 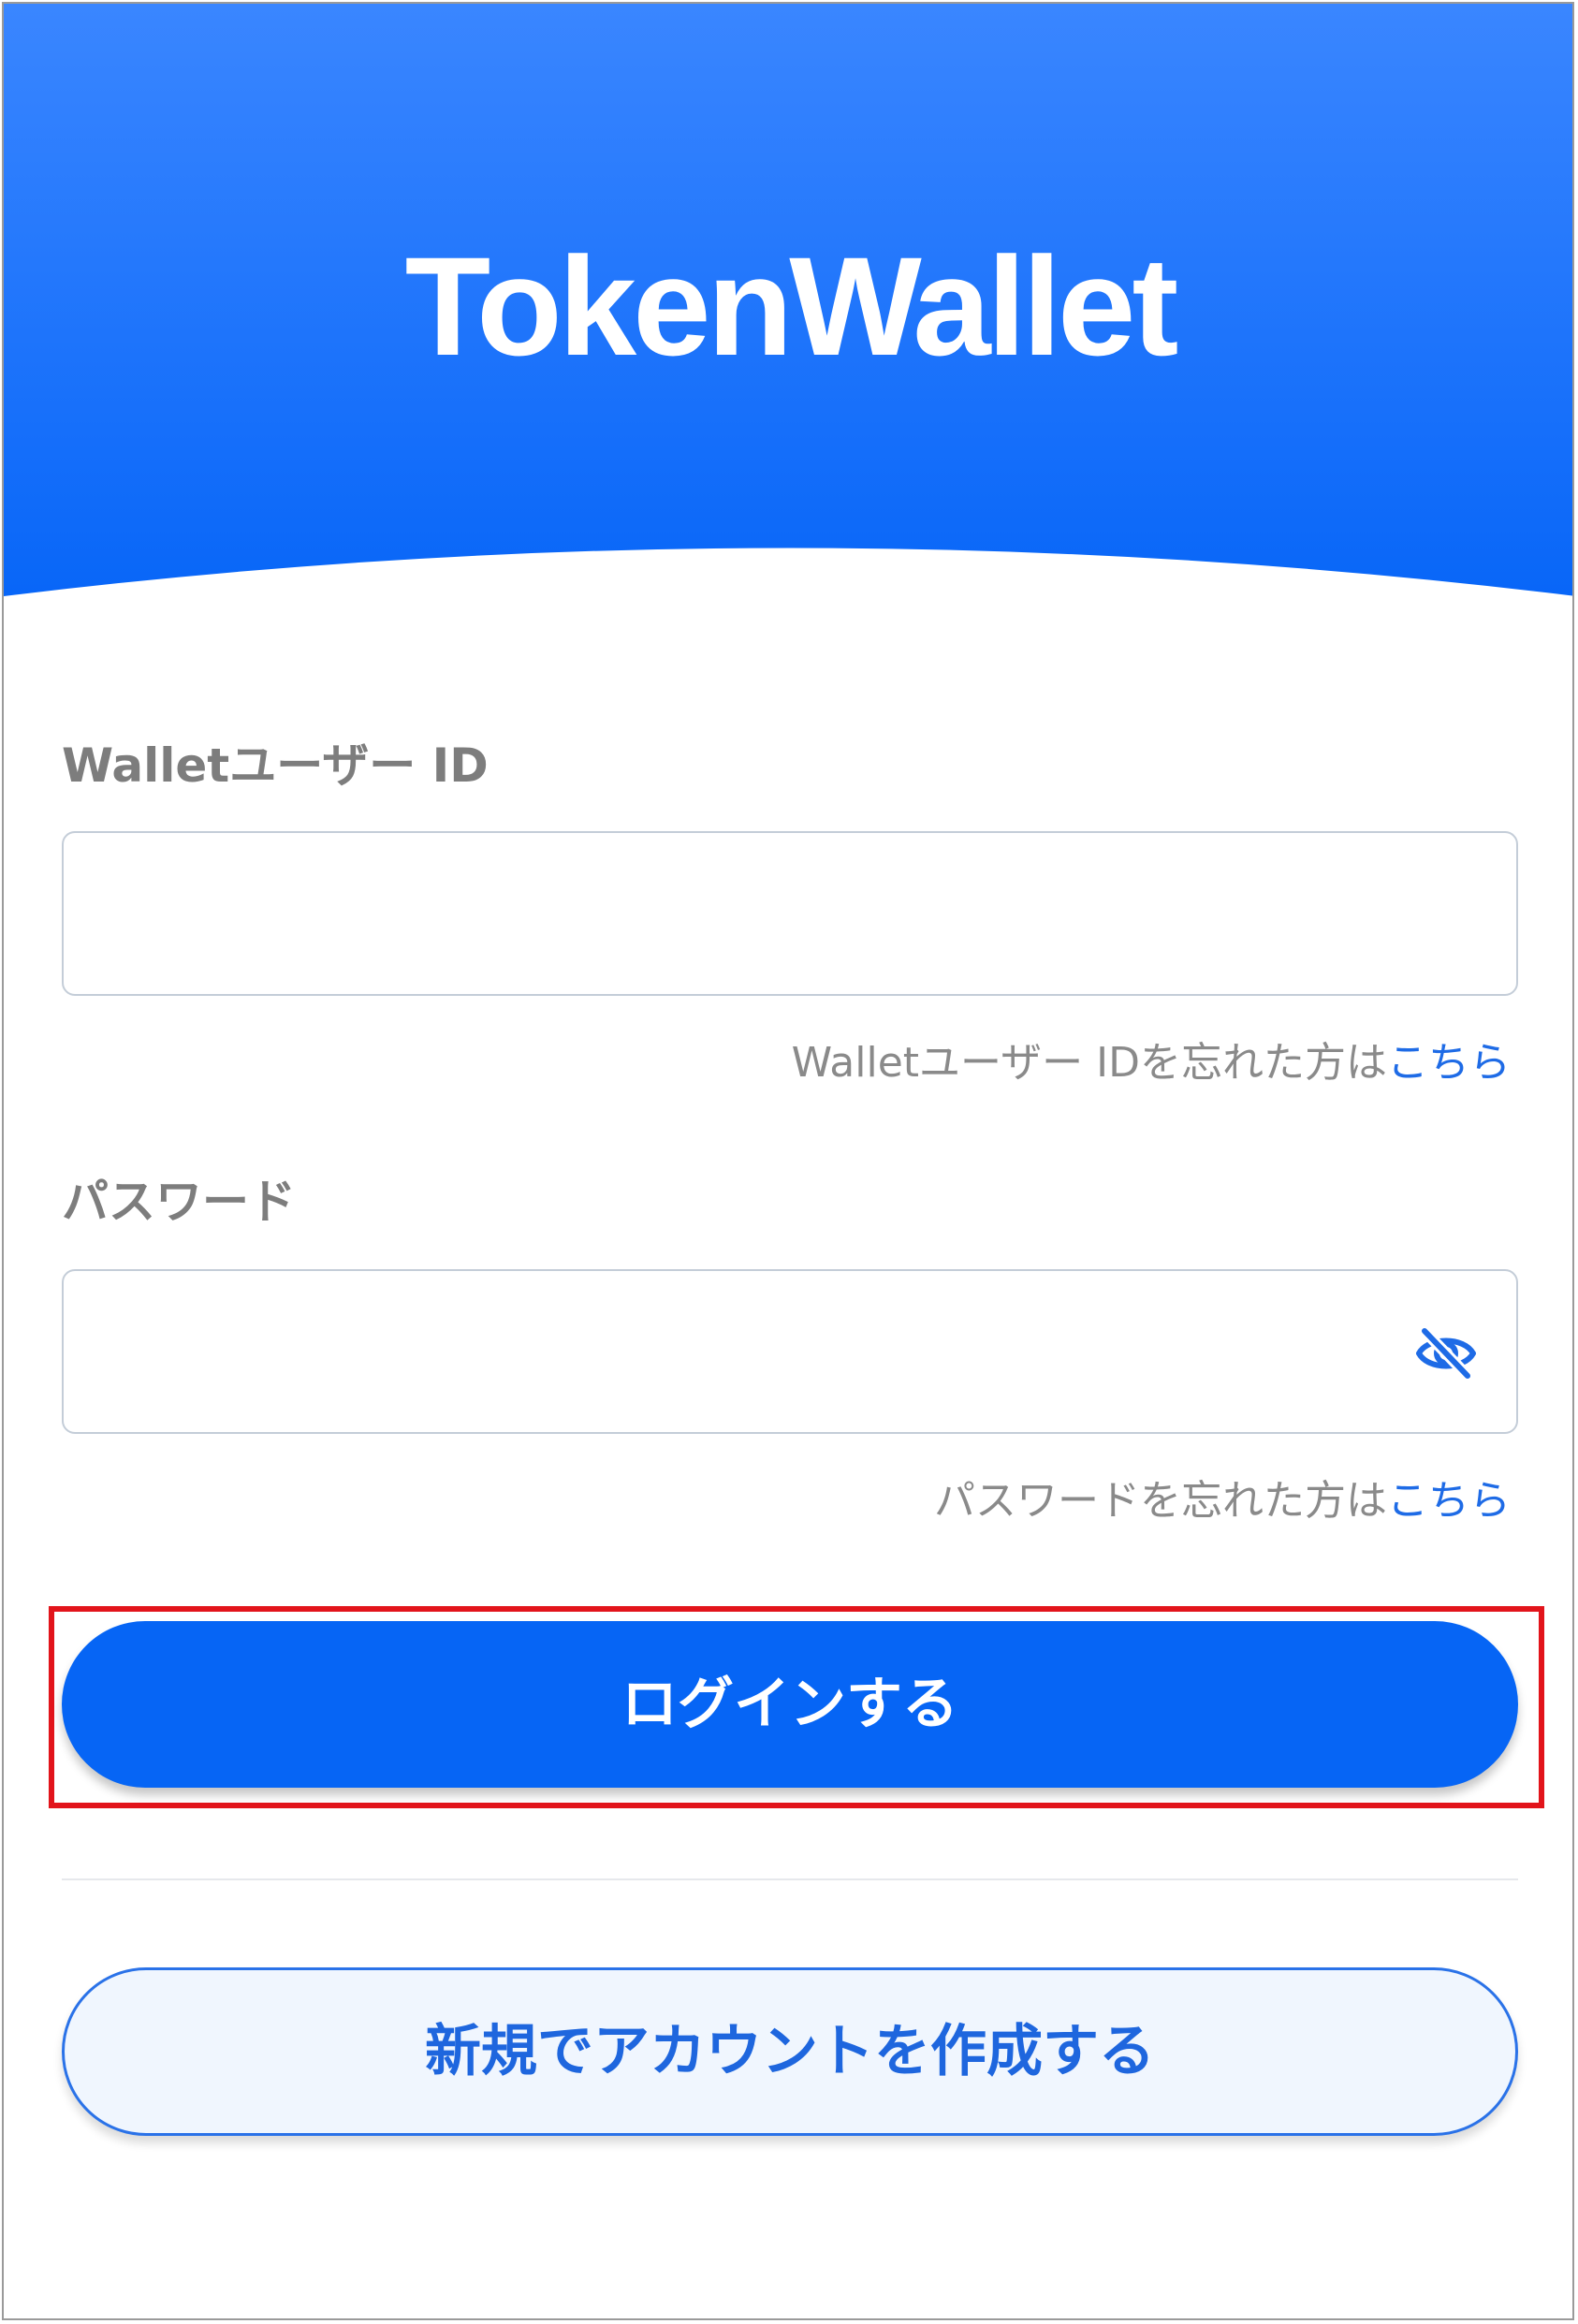 What do you see at coordinates (790, 913) in the screenshot?
I see `user-id-input` at bounding box center [790, 913].